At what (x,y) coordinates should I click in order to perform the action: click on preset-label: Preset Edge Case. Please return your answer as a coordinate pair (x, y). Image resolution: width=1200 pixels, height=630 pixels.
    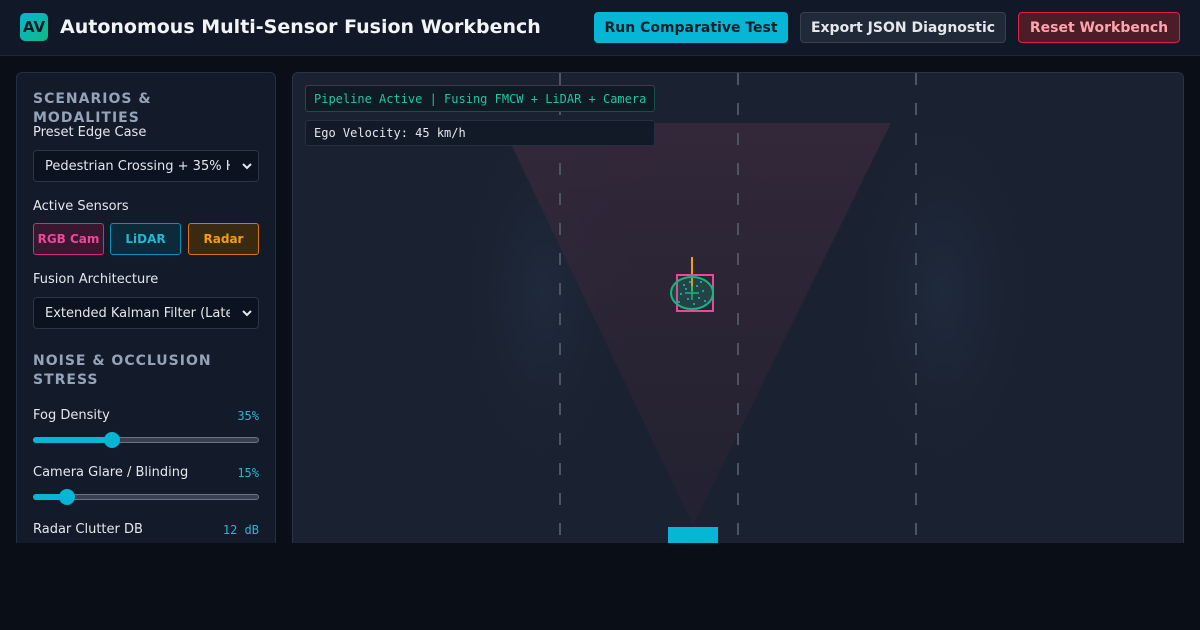
    Looking at the image, I should click on (90, 132).